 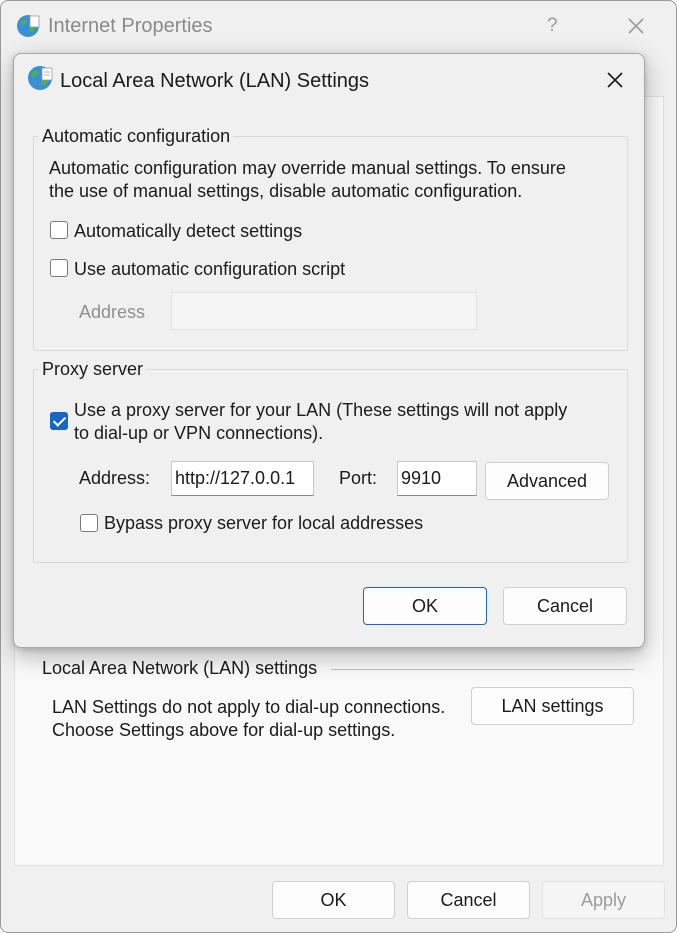 I want to click on detect-settings-checkbox, so click(x=59, y=230).